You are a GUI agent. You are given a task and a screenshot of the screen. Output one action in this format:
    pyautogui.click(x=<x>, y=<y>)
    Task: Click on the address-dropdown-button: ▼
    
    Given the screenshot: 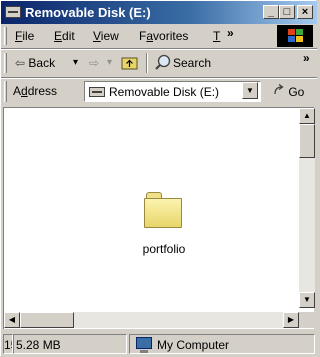 What is the action you would take?
    pyautogui.click(x=250, y=90)
    